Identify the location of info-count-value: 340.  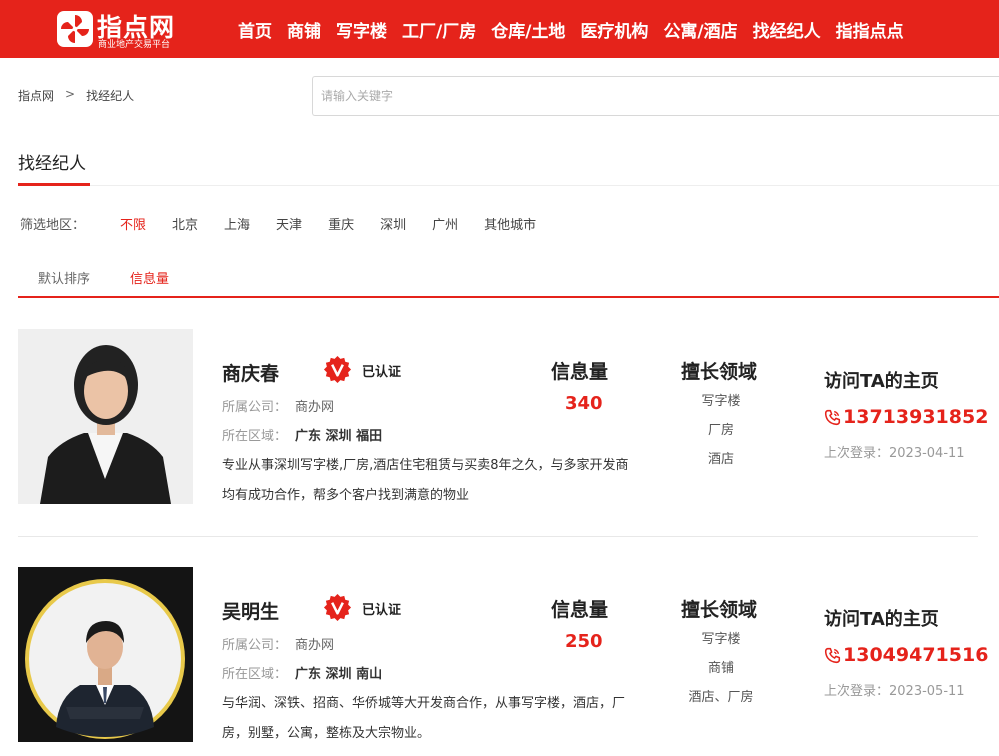
(584, 403).